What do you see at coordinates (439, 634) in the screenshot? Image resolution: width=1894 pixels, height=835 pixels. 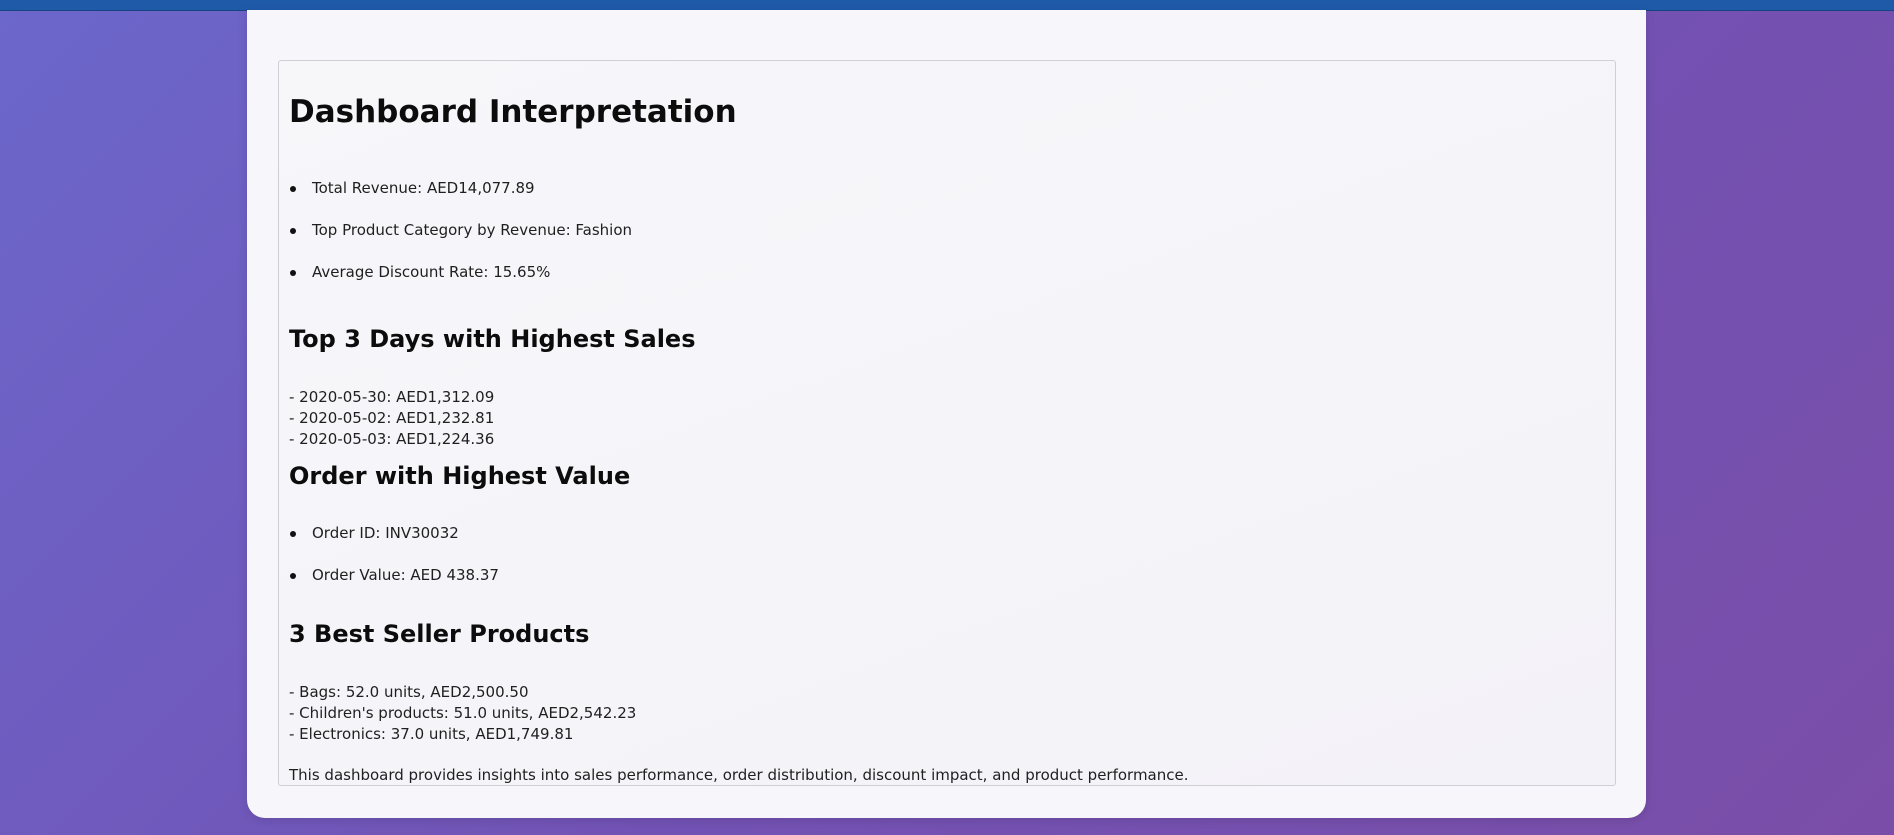 I see `best-sellers-heading: 3 Best Seller Products` at bounding box center [439, 634].